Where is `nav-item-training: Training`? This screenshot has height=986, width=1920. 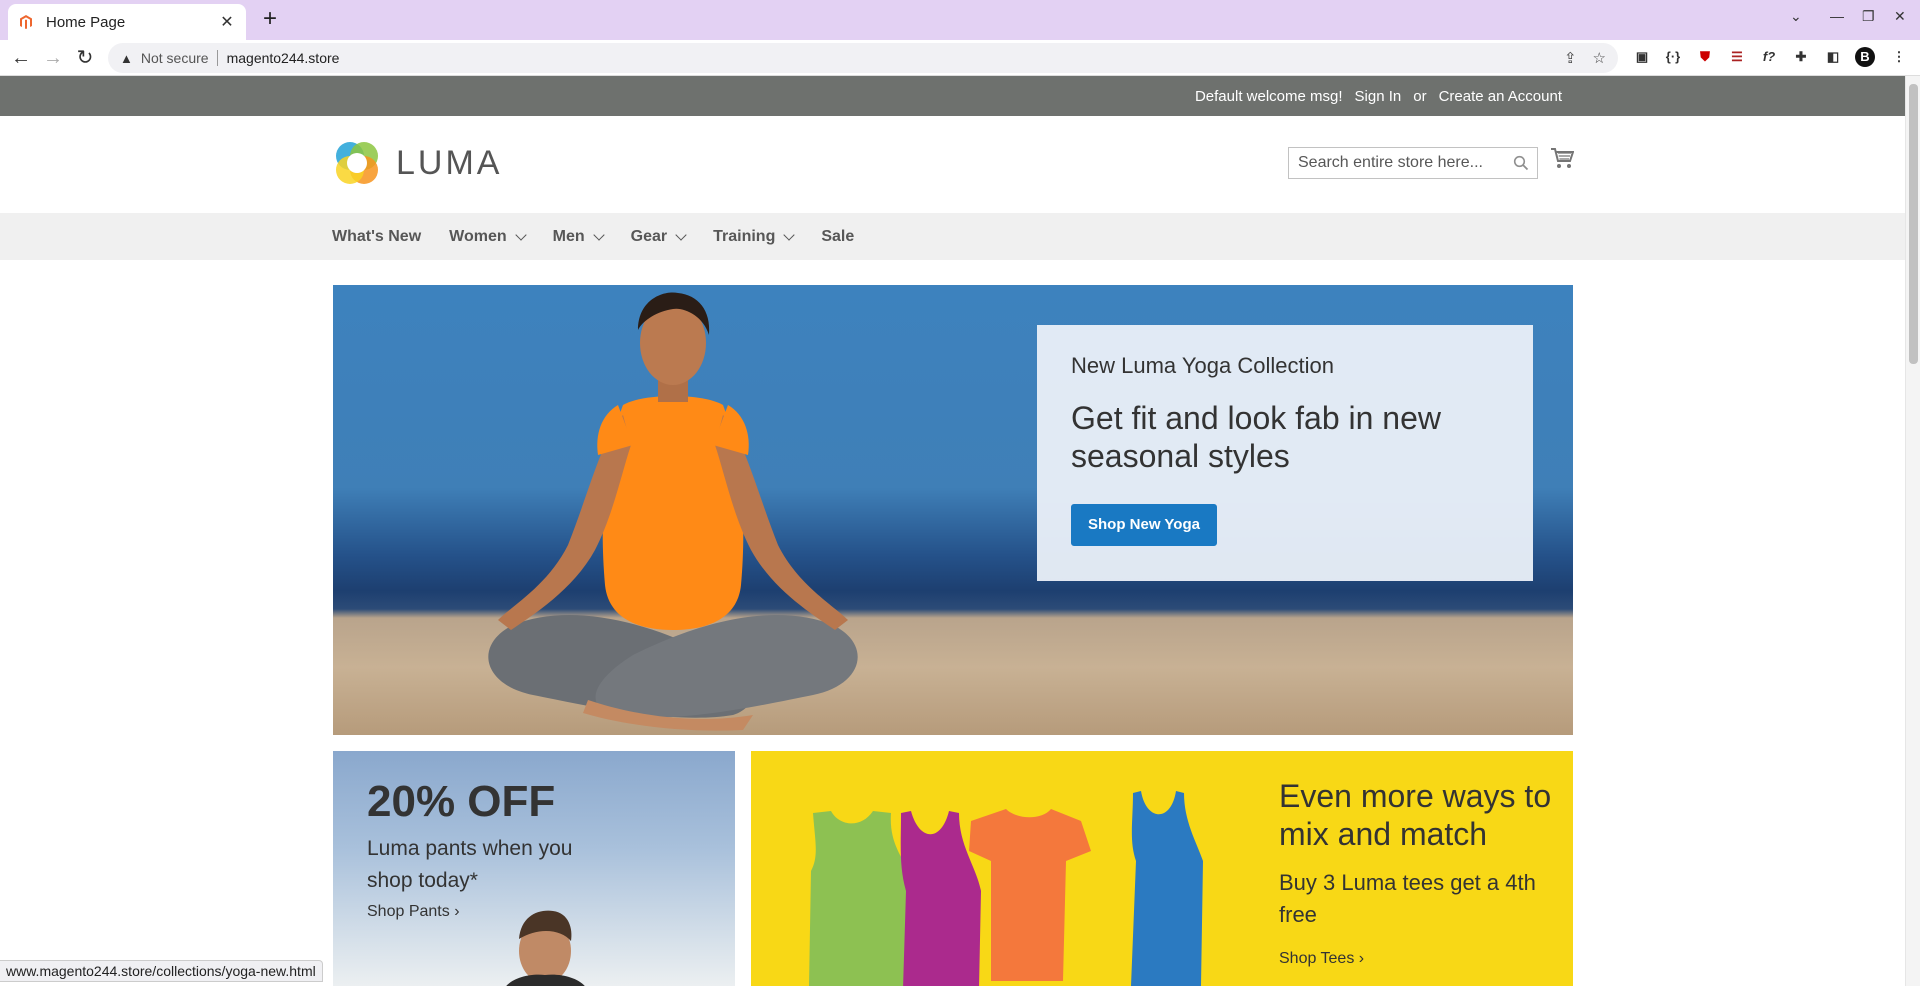
nav-item-training: Training is located at coordinates (754, 236).